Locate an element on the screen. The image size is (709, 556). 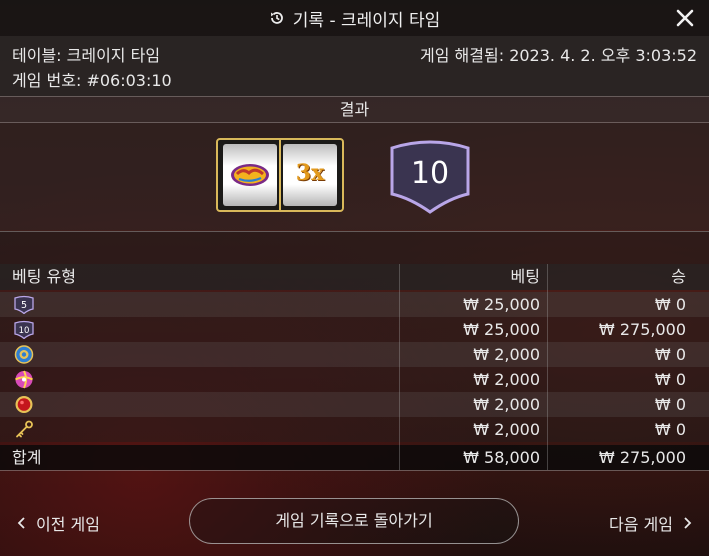
header-win: 승 is located at coordinates (678, 276).